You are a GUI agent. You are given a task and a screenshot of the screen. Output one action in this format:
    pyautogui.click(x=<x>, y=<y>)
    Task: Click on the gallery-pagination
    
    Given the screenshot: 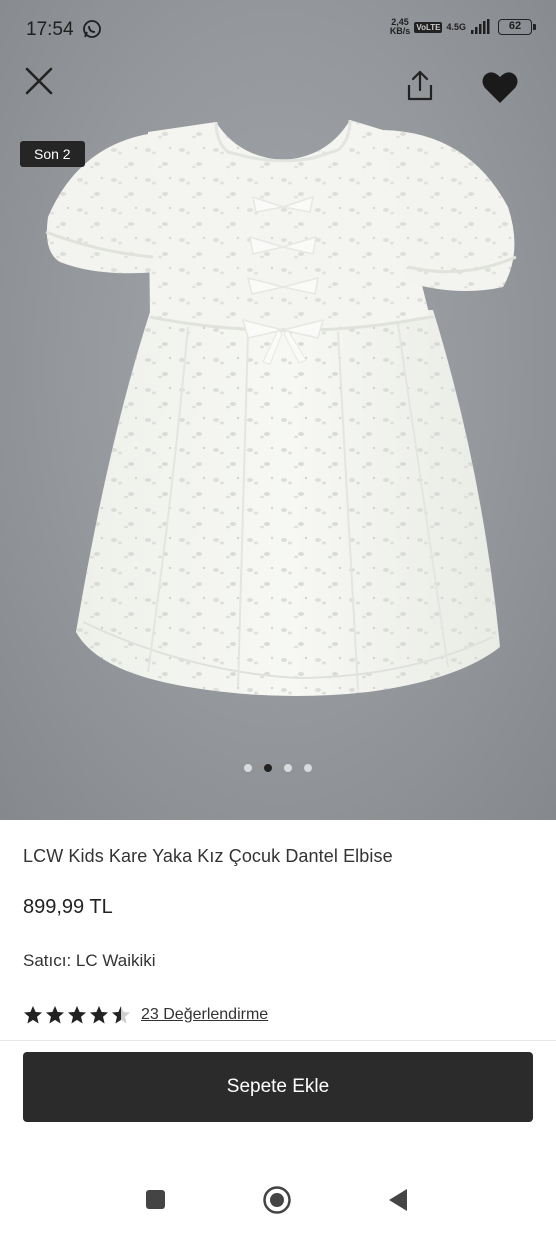 What is the action you would take?
    pyautogui.click(x=278, y=768)
    